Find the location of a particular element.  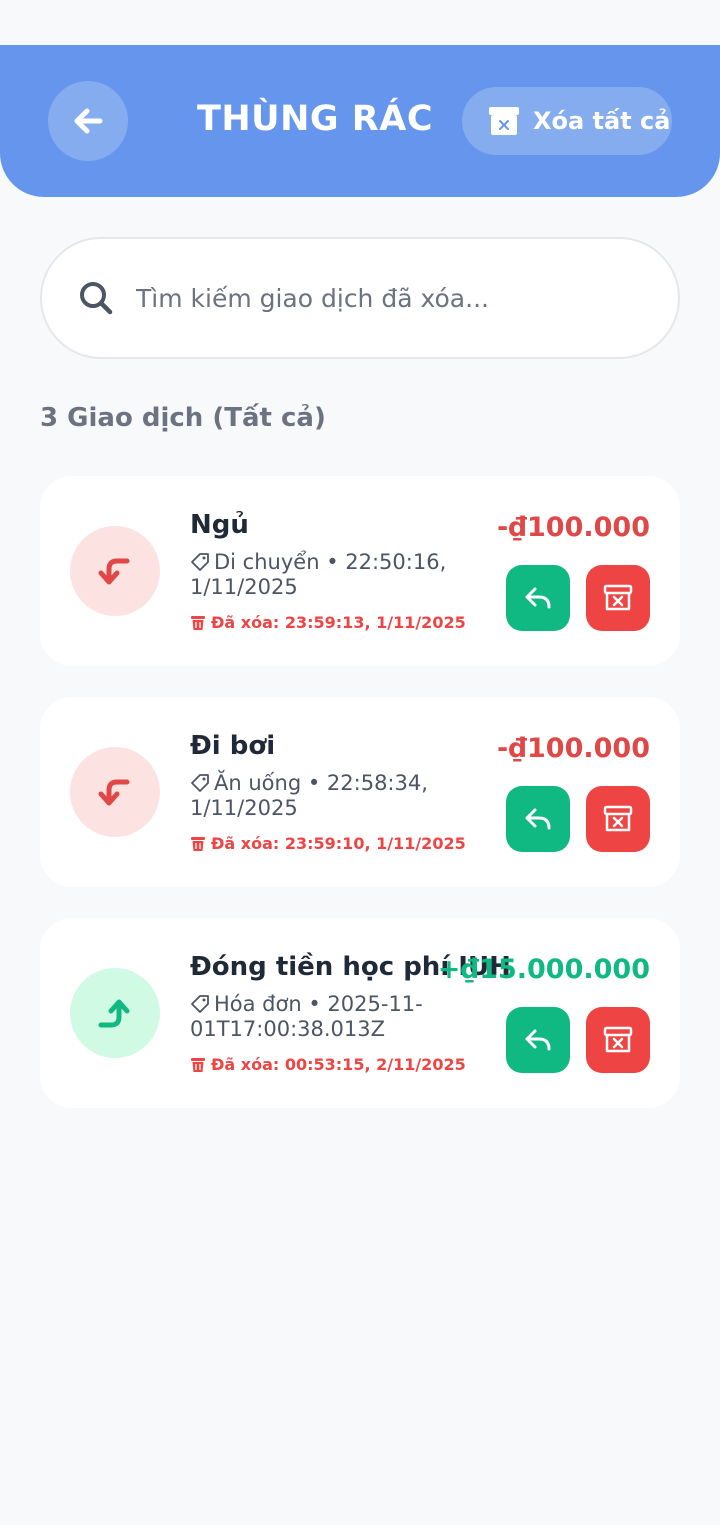

deleted-label: Đã xóa: 00:53:15, 2/11/2025 is located at coordinates (338, 1064).